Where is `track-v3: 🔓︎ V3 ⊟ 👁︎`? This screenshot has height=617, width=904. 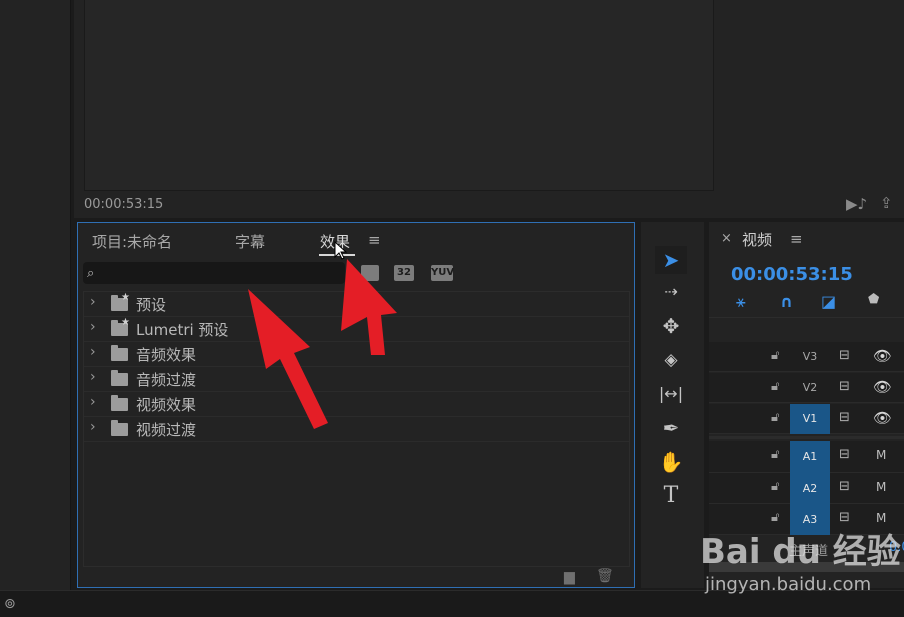
track-v3: 🔓︎ V3 ⊟ 👁︎ is located at coordinates (806, 357).